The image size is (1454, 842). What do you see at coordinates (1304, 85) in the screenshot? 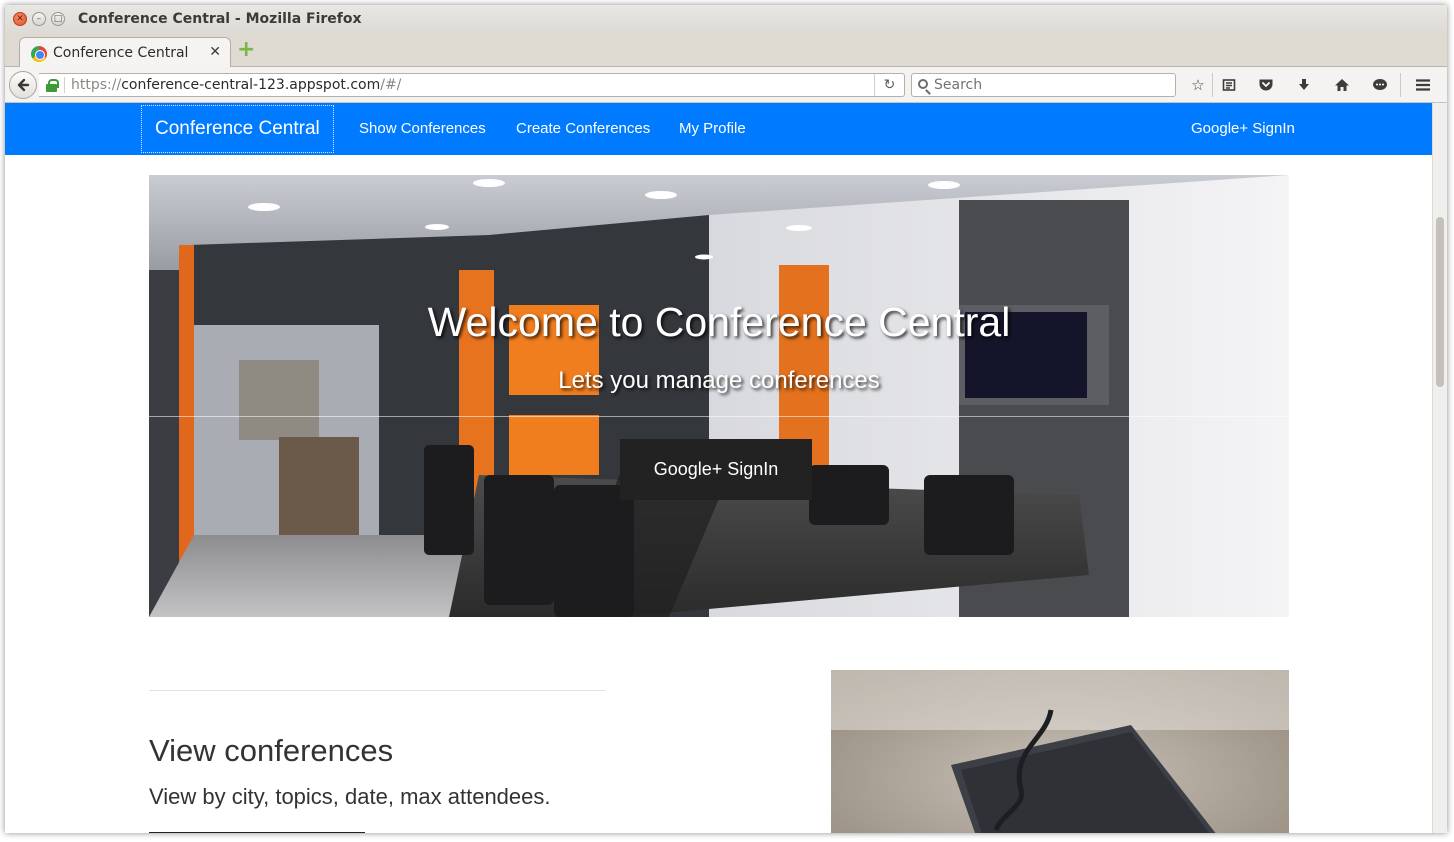
I see `download-arrow-icon` at bounding box center [1304, 85].